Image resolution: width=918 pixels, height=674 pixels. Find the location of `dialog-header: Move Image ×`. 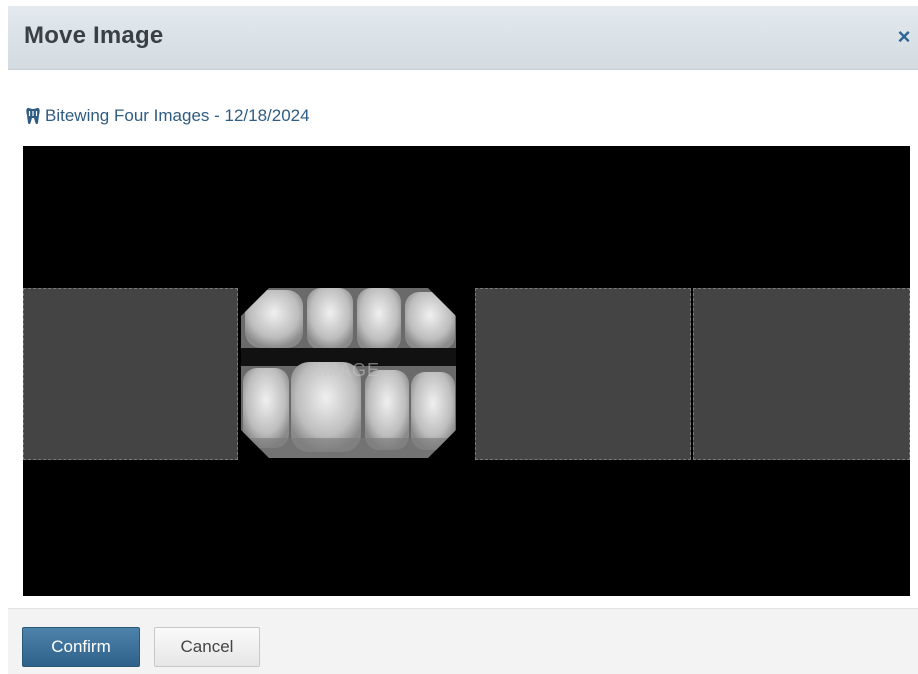

dialog-header: Move Image × is located at coordinates (463, 38).